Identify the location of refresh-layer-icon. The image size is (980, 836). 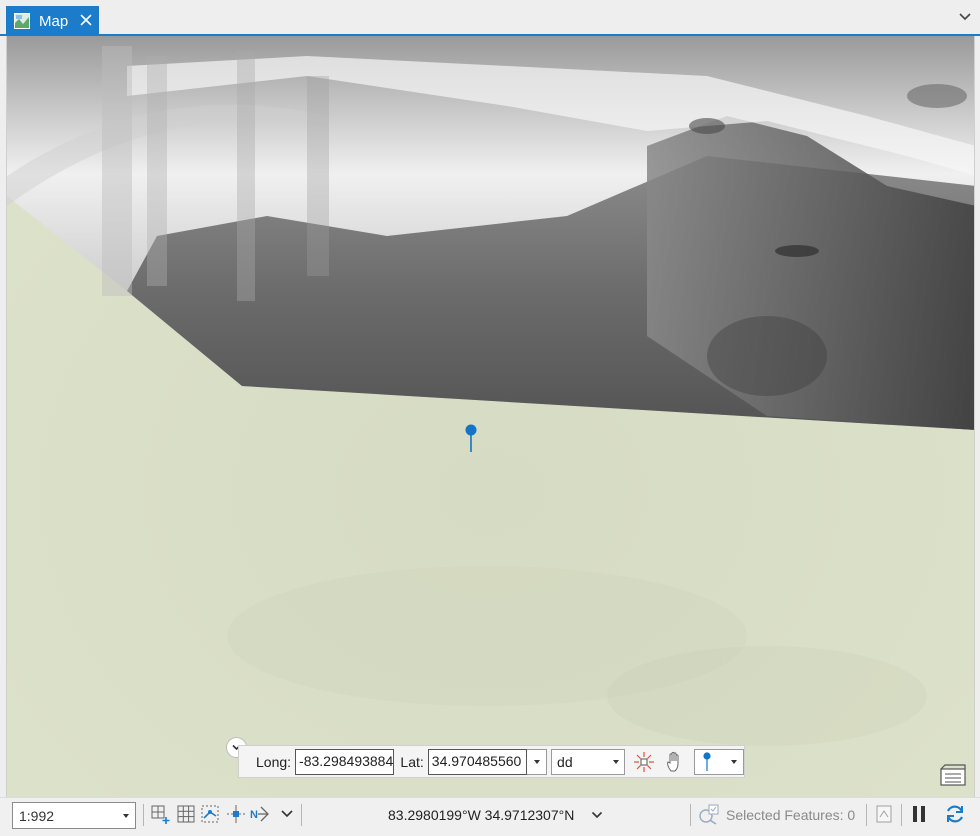
(884, 814).